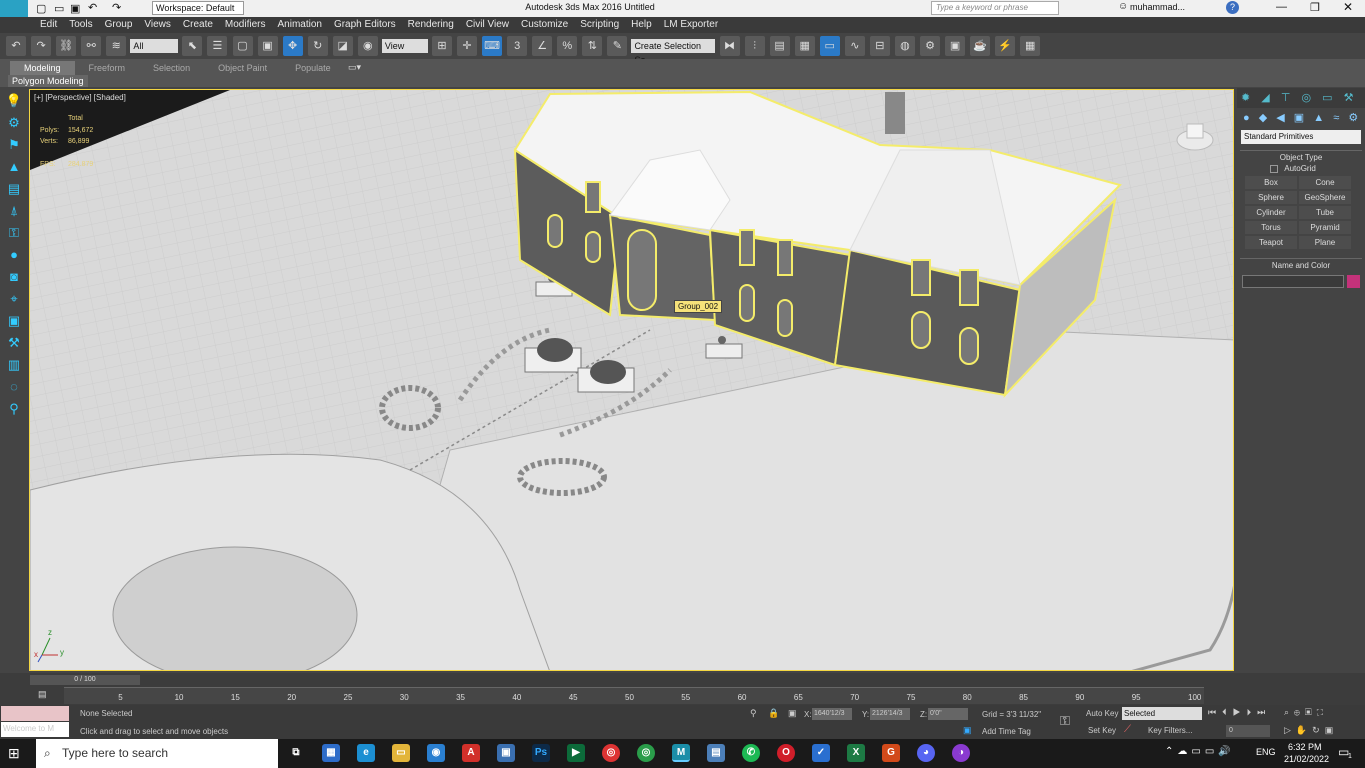  I want to click on new-file-icon: ▢, so click(41, 8).